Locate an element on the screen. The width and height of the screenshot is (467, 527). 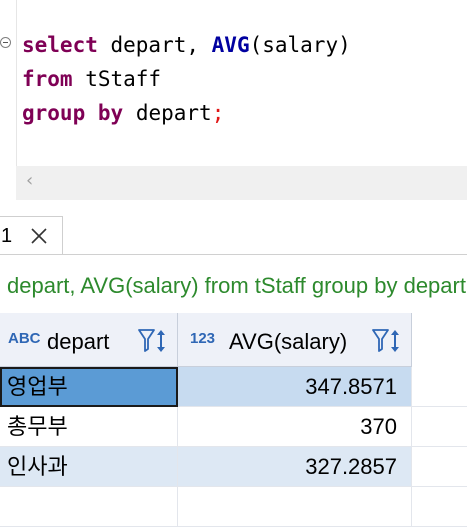
tab-label: 1 is located at coordinates (7, 236).